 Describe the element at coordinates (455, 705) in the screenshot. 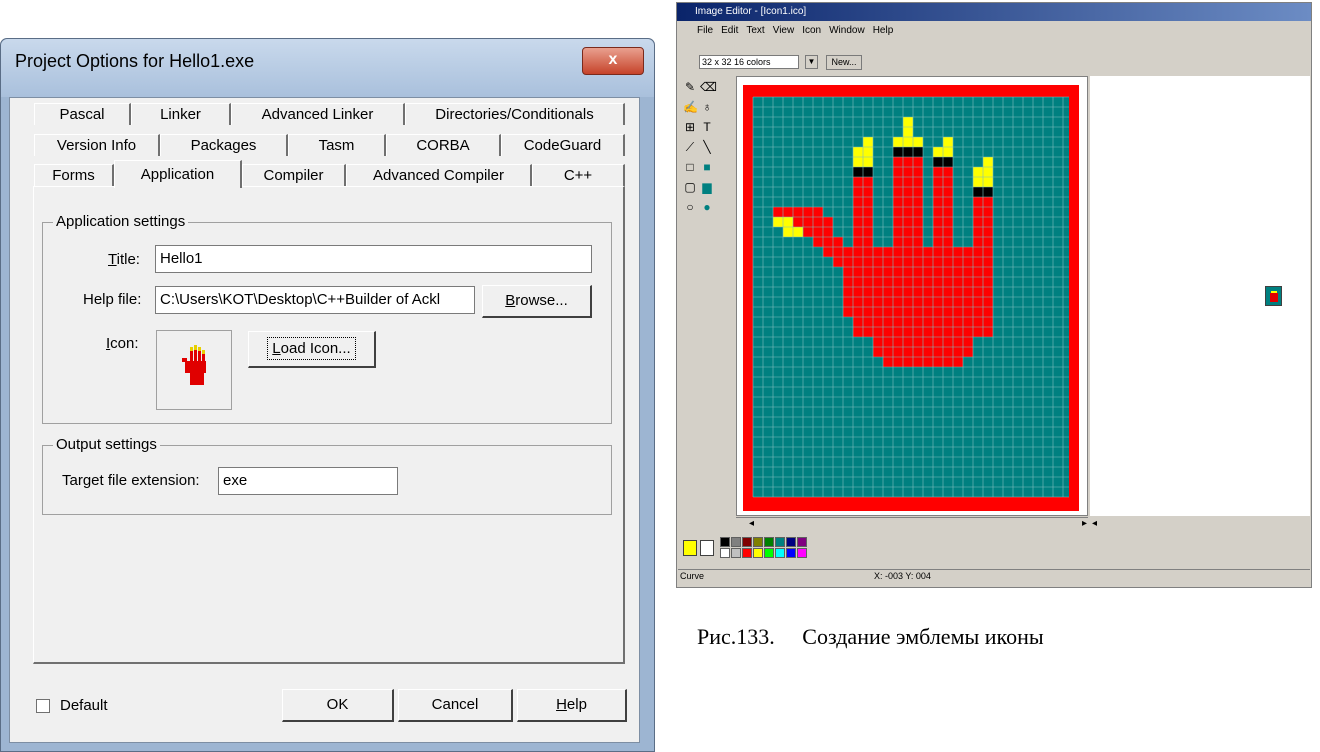

I see `cancel-button: Cancel` at that location.